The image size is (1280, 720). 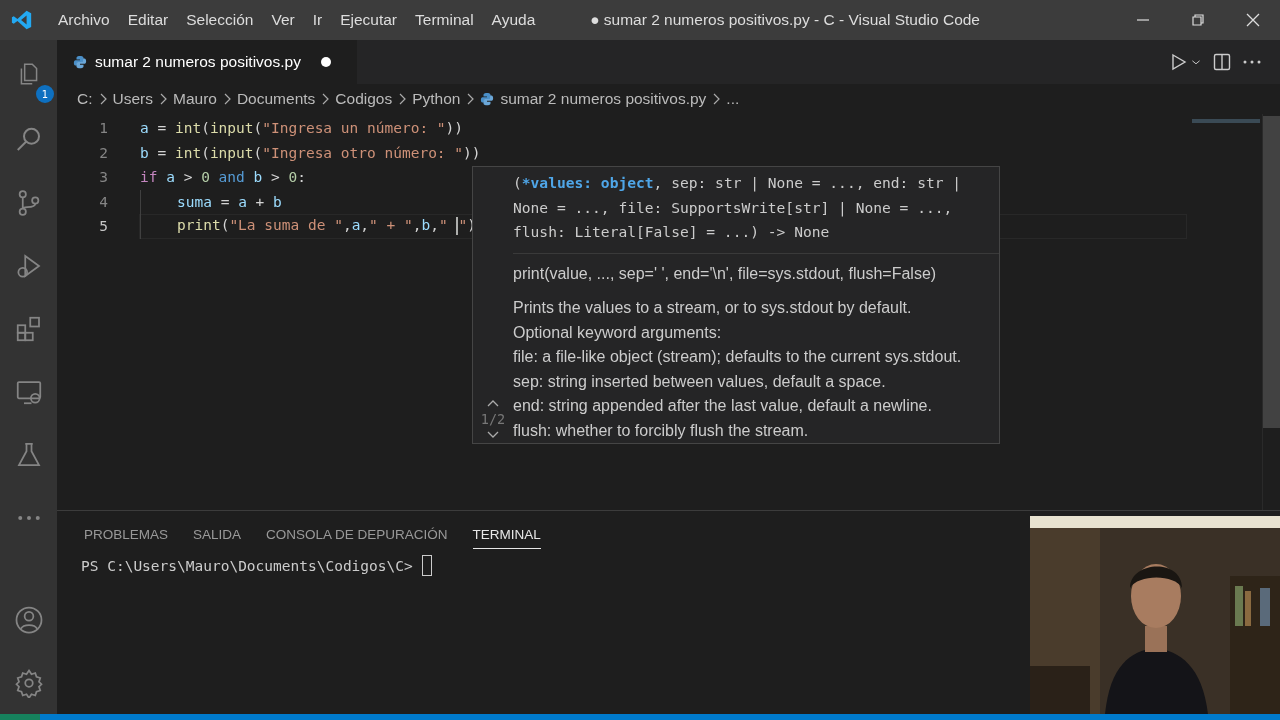 I want to click on restore-icon, so click(x=1197, y=20).